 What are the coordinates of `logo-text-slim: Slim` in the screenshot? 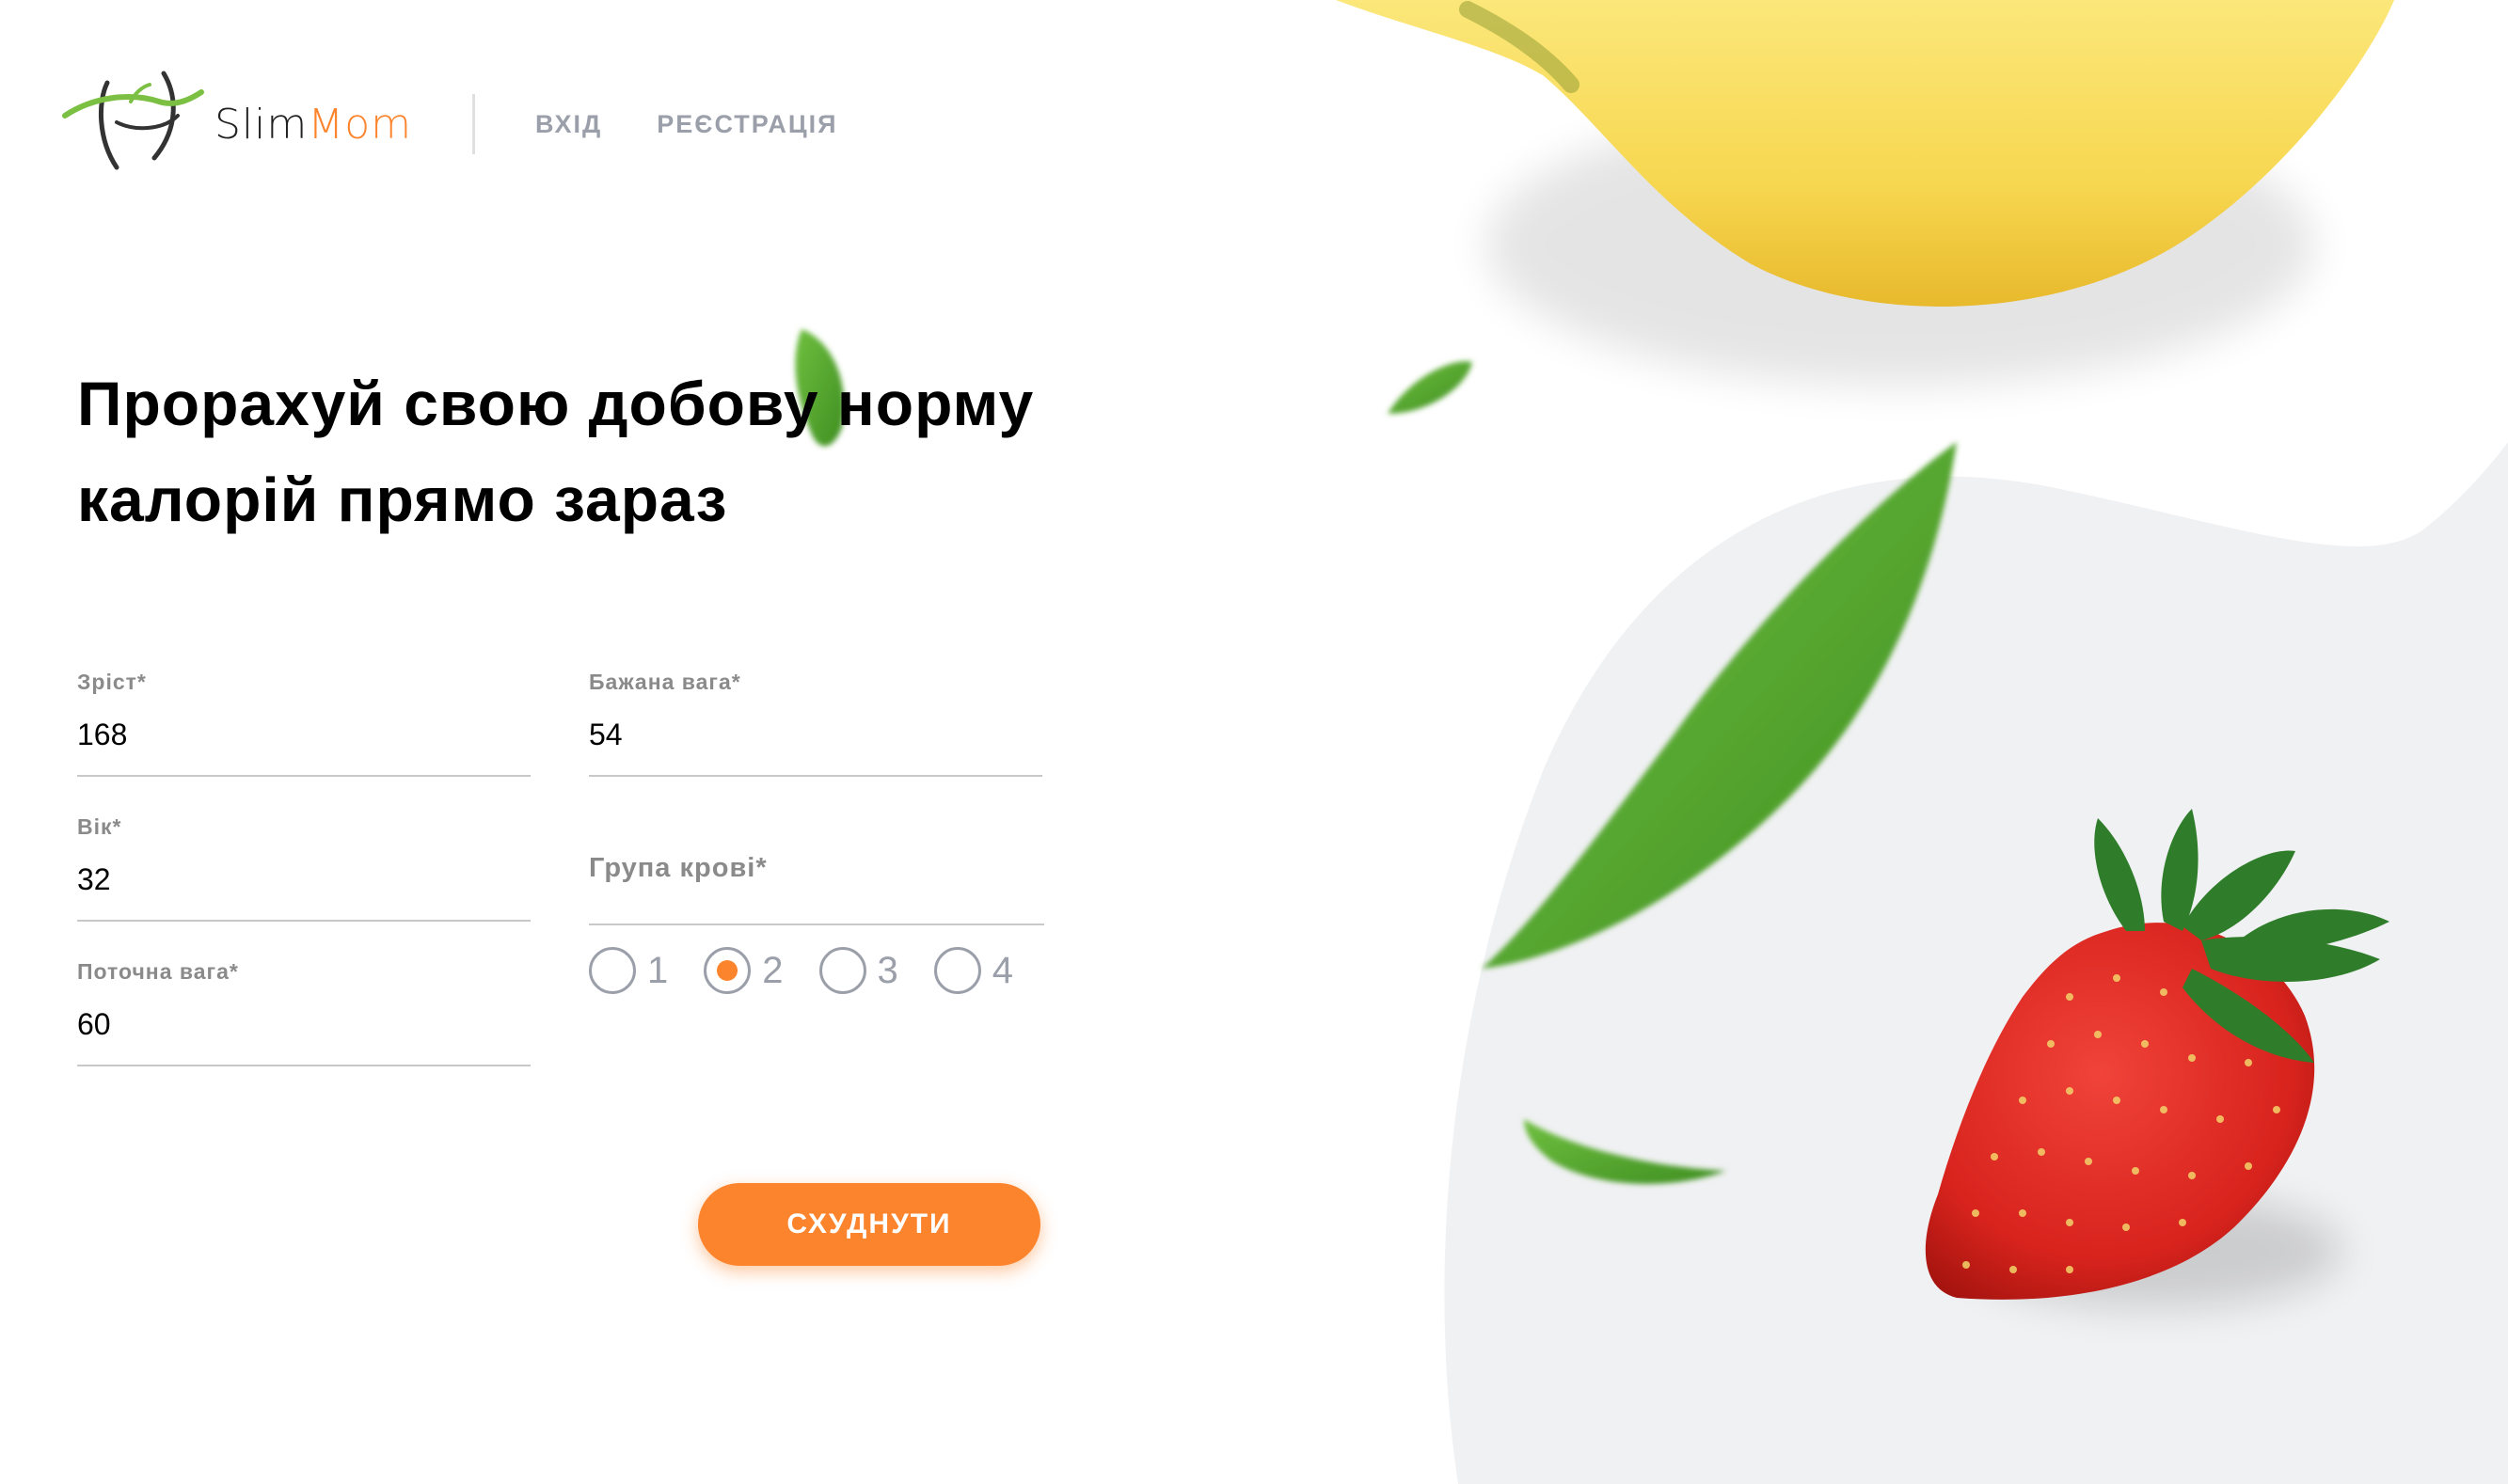 It's located at (261, 124).